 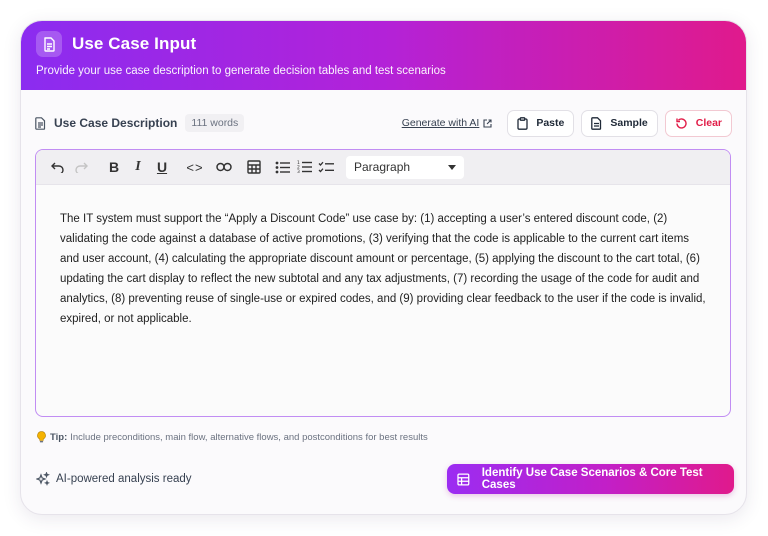 I want to click on ai-status: AI-powered analysis ready, so click(x=114, y=479).